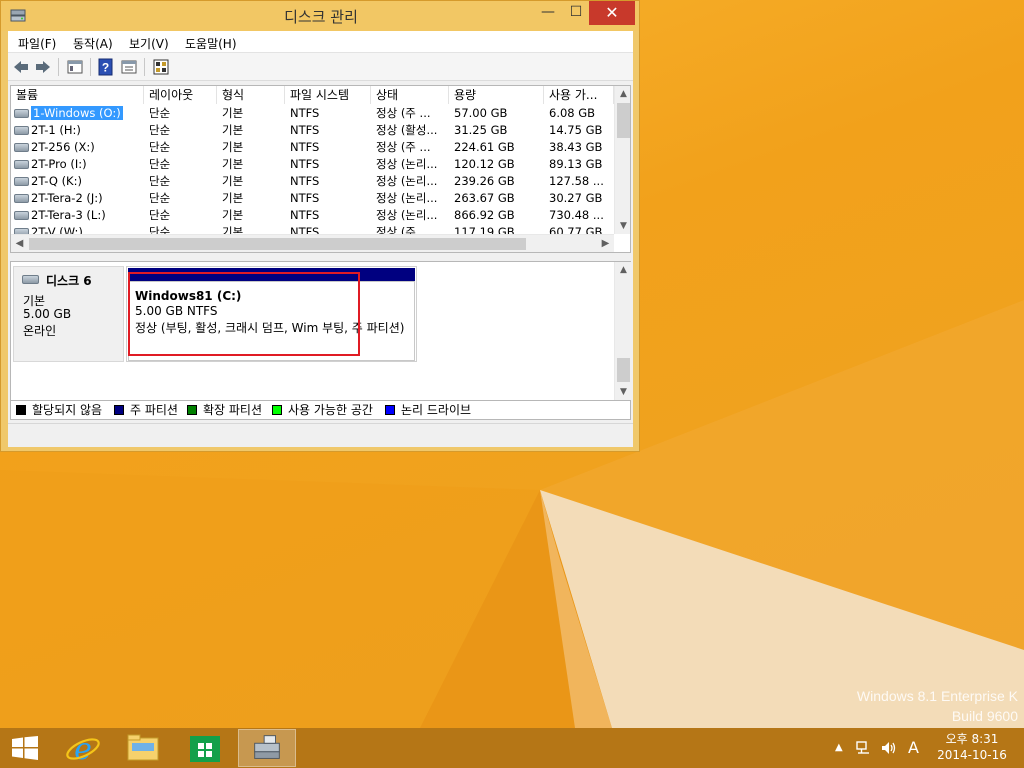  Describe the element at coordinates (146, 410) in the screenshot. I see `legend-primary: 주 파티션` at that location.